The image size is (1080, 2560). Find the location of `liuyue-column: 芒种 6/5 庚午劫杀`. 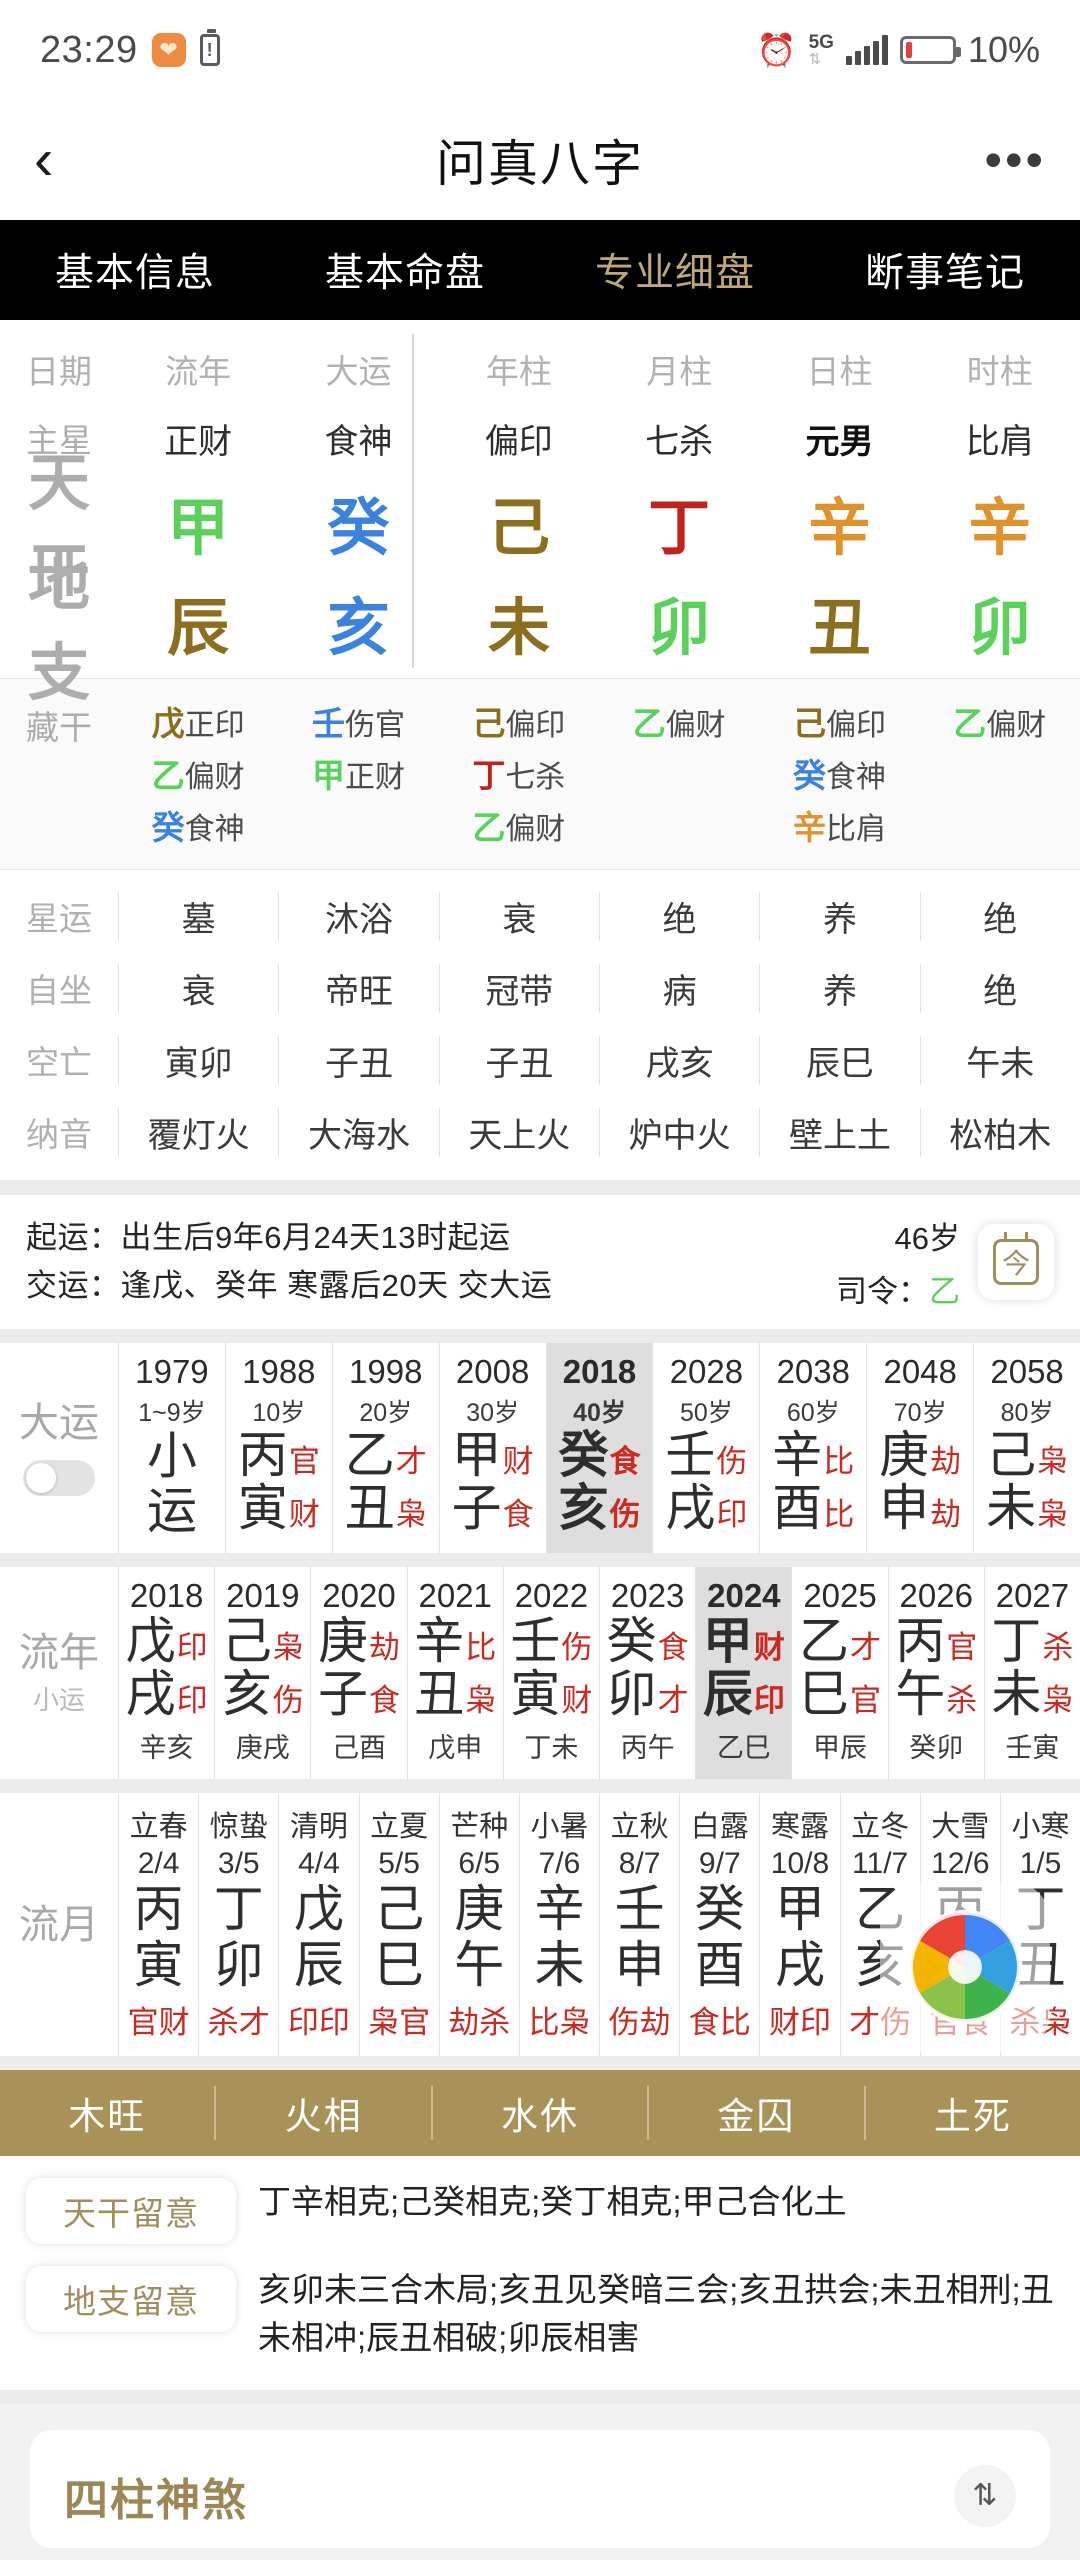

liuyue-column: 芒种 6/5 庚午劫杀 is located at coordinates (478, 1924).